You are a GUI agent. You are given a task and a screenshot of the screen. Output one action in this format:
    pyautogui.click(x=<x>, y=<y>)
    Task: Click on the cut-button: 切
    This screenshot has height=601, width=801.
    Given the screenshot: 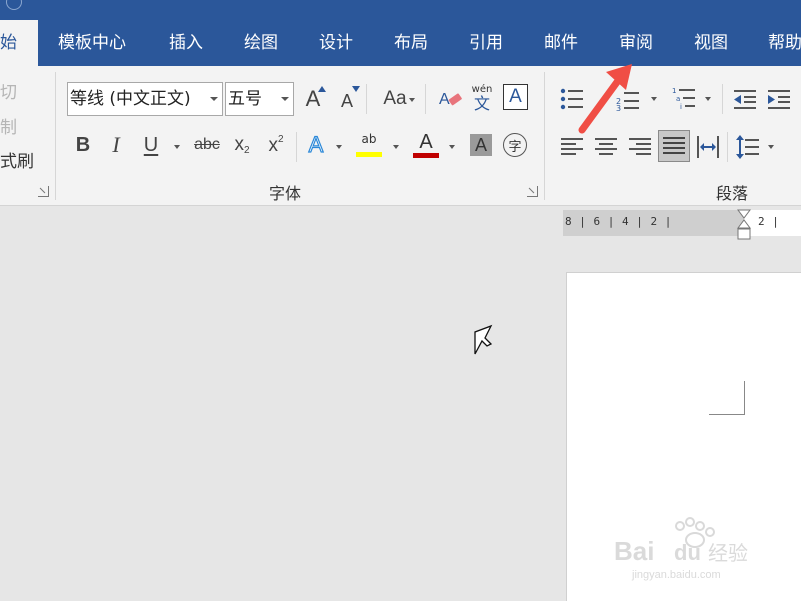 What is the action you would take?
    pyautogui.click(x=8, y=90)
    